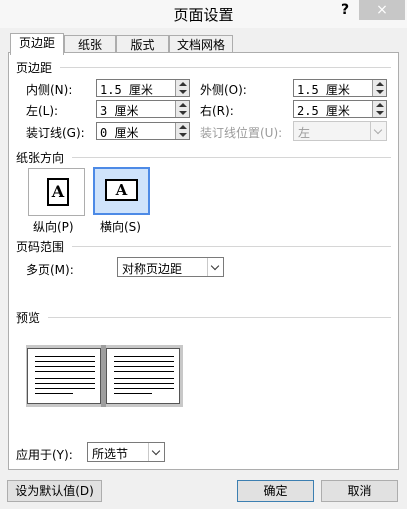 This screenshot has width=407, height=509. Describe the element at coordinates (304, 133) in the screenshot. I see `gutter-position-value: 左` at that location.